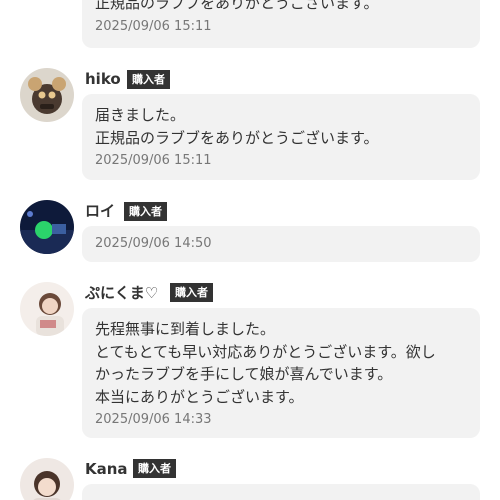 This screenshot has width=500, height=500. I want to click on review-bubble: 2025/09/06 14:50, so click(281, 244).